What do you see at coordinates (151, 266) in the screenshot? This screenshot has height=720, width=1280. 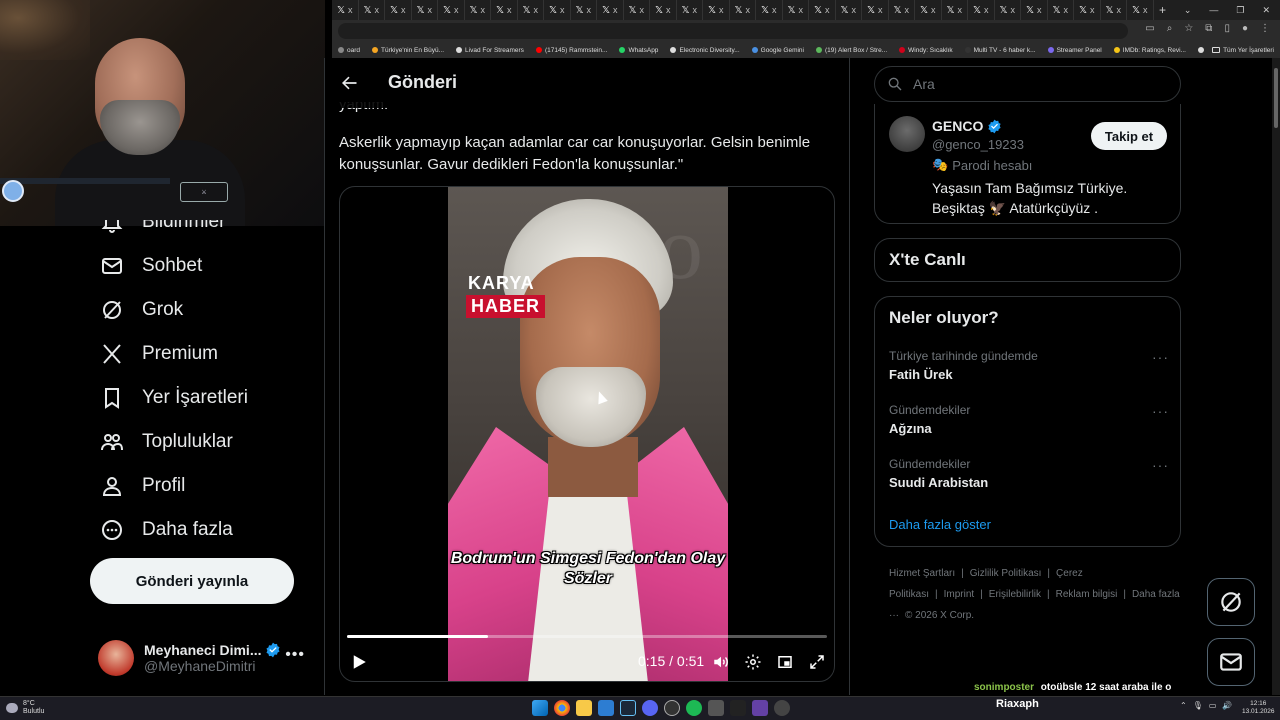 I see `sidebar-item-chat: Sohbet` at bounding box center [151, 266].